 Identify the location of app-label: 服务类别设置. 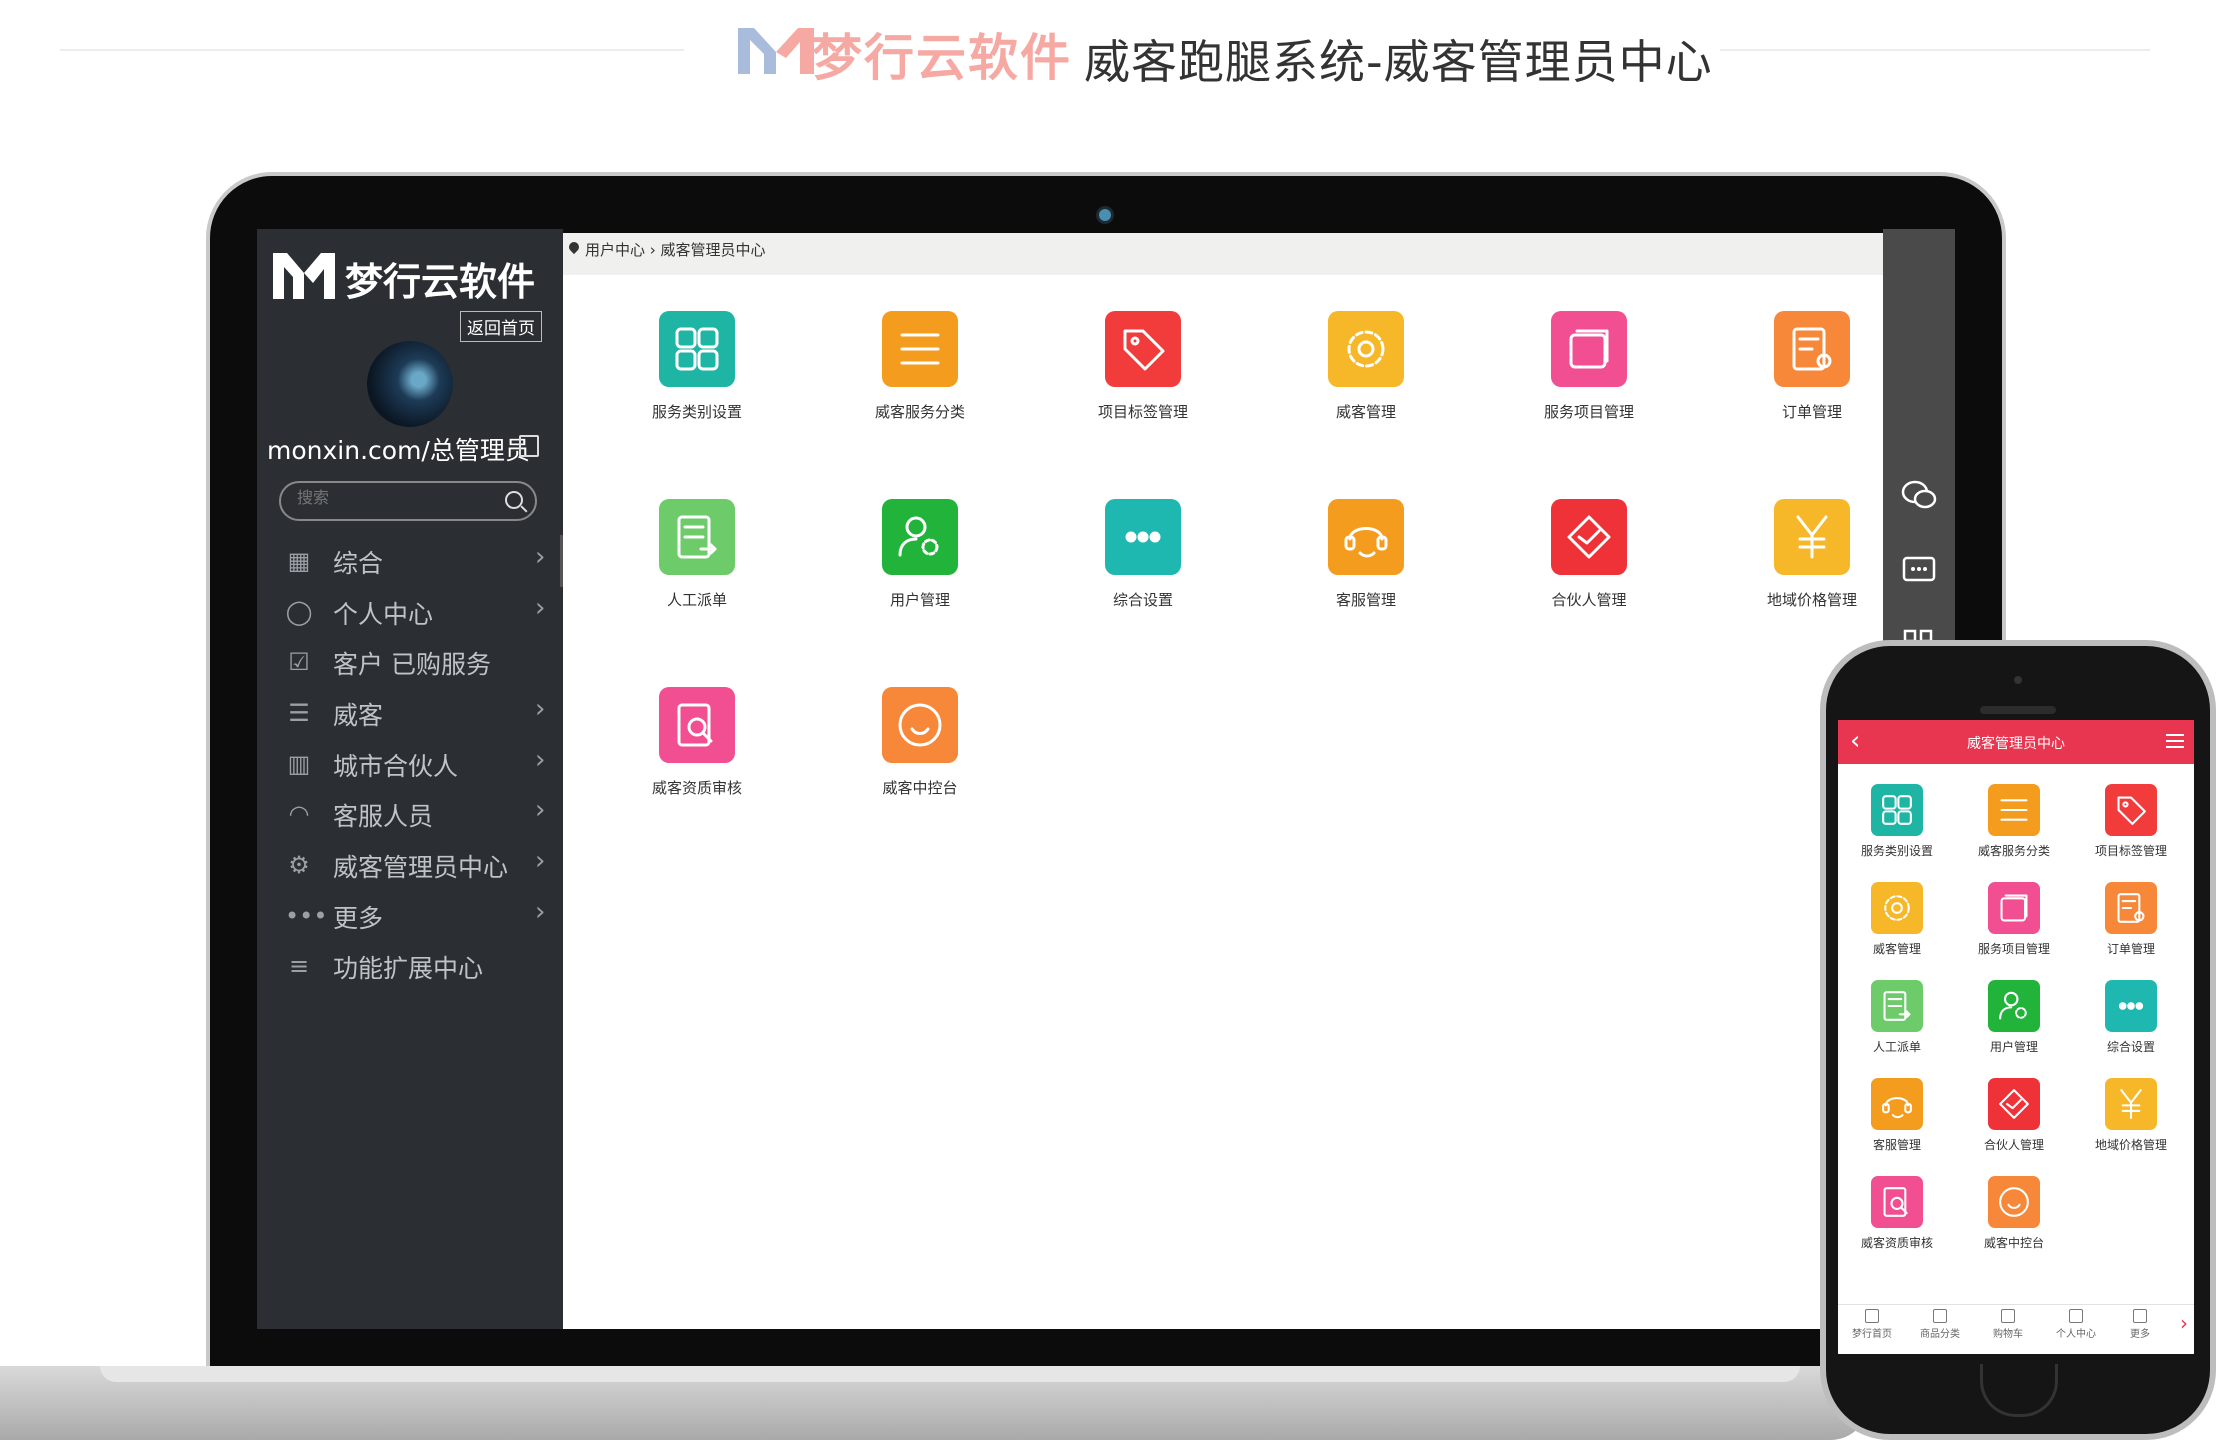
(1896, 851).